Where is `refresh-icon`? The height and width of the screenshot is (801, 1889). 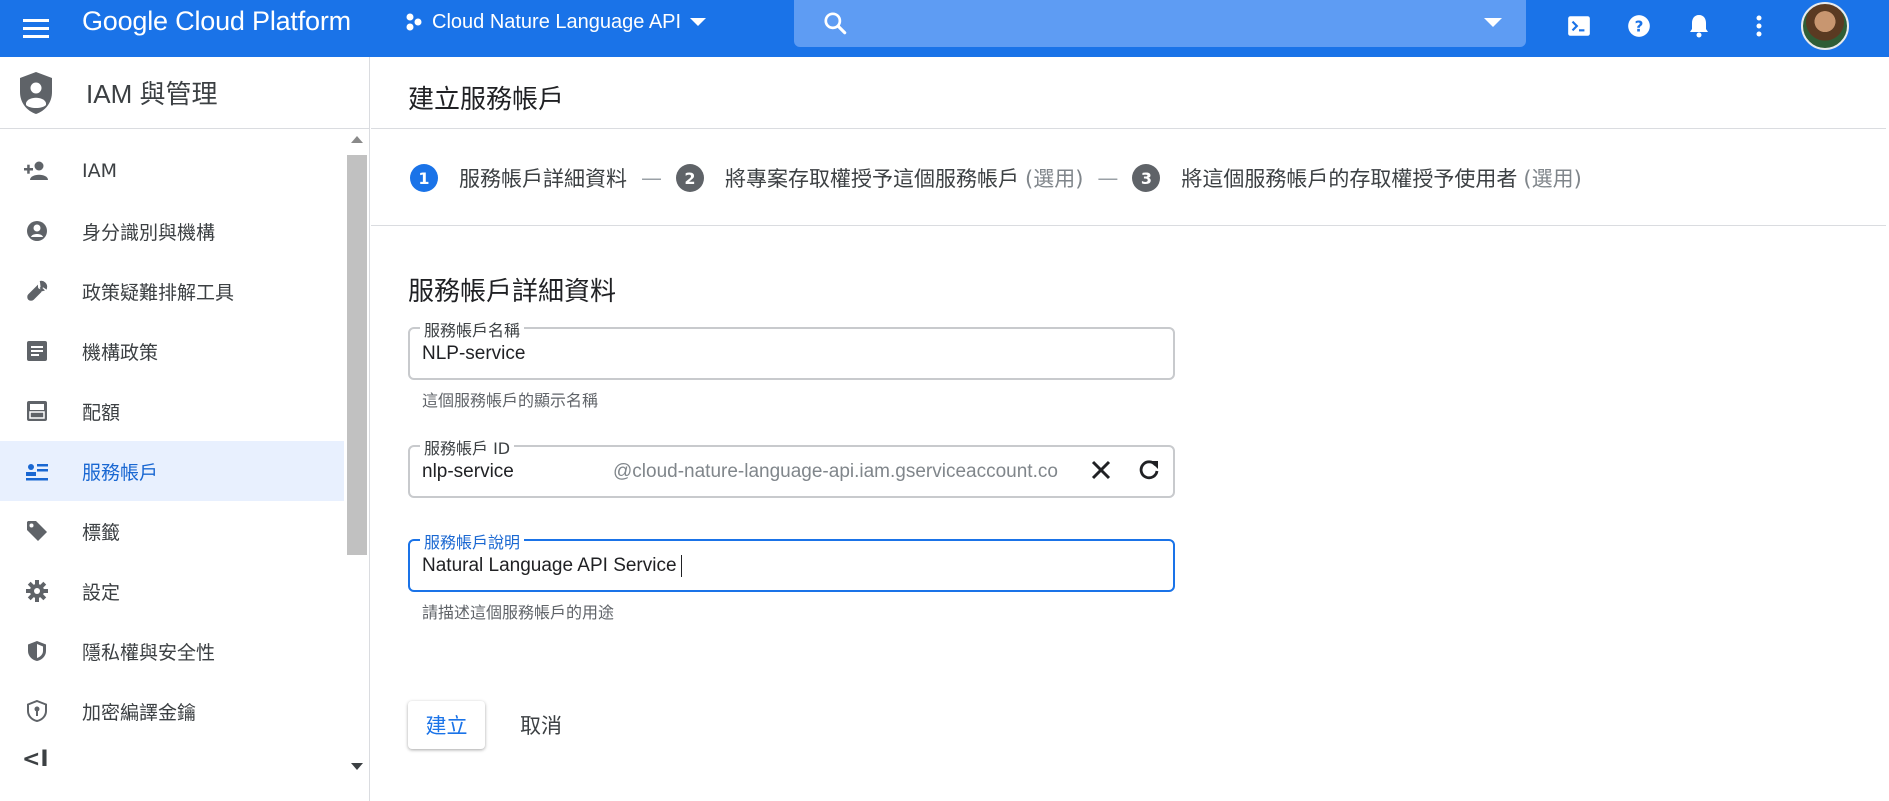
refresh-icon is located at coordinates (1149, 470).